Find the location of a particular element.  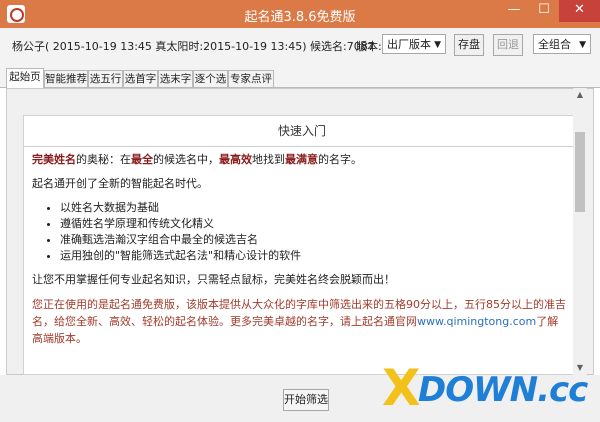

combination-select: 全组合 ▼ is located at coordinates (562, 44).